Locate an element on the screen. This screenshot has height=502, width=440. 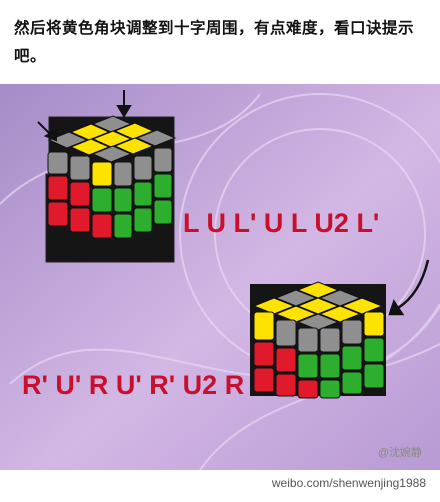
cube-1-right-face is located at coordinates (143, 193).